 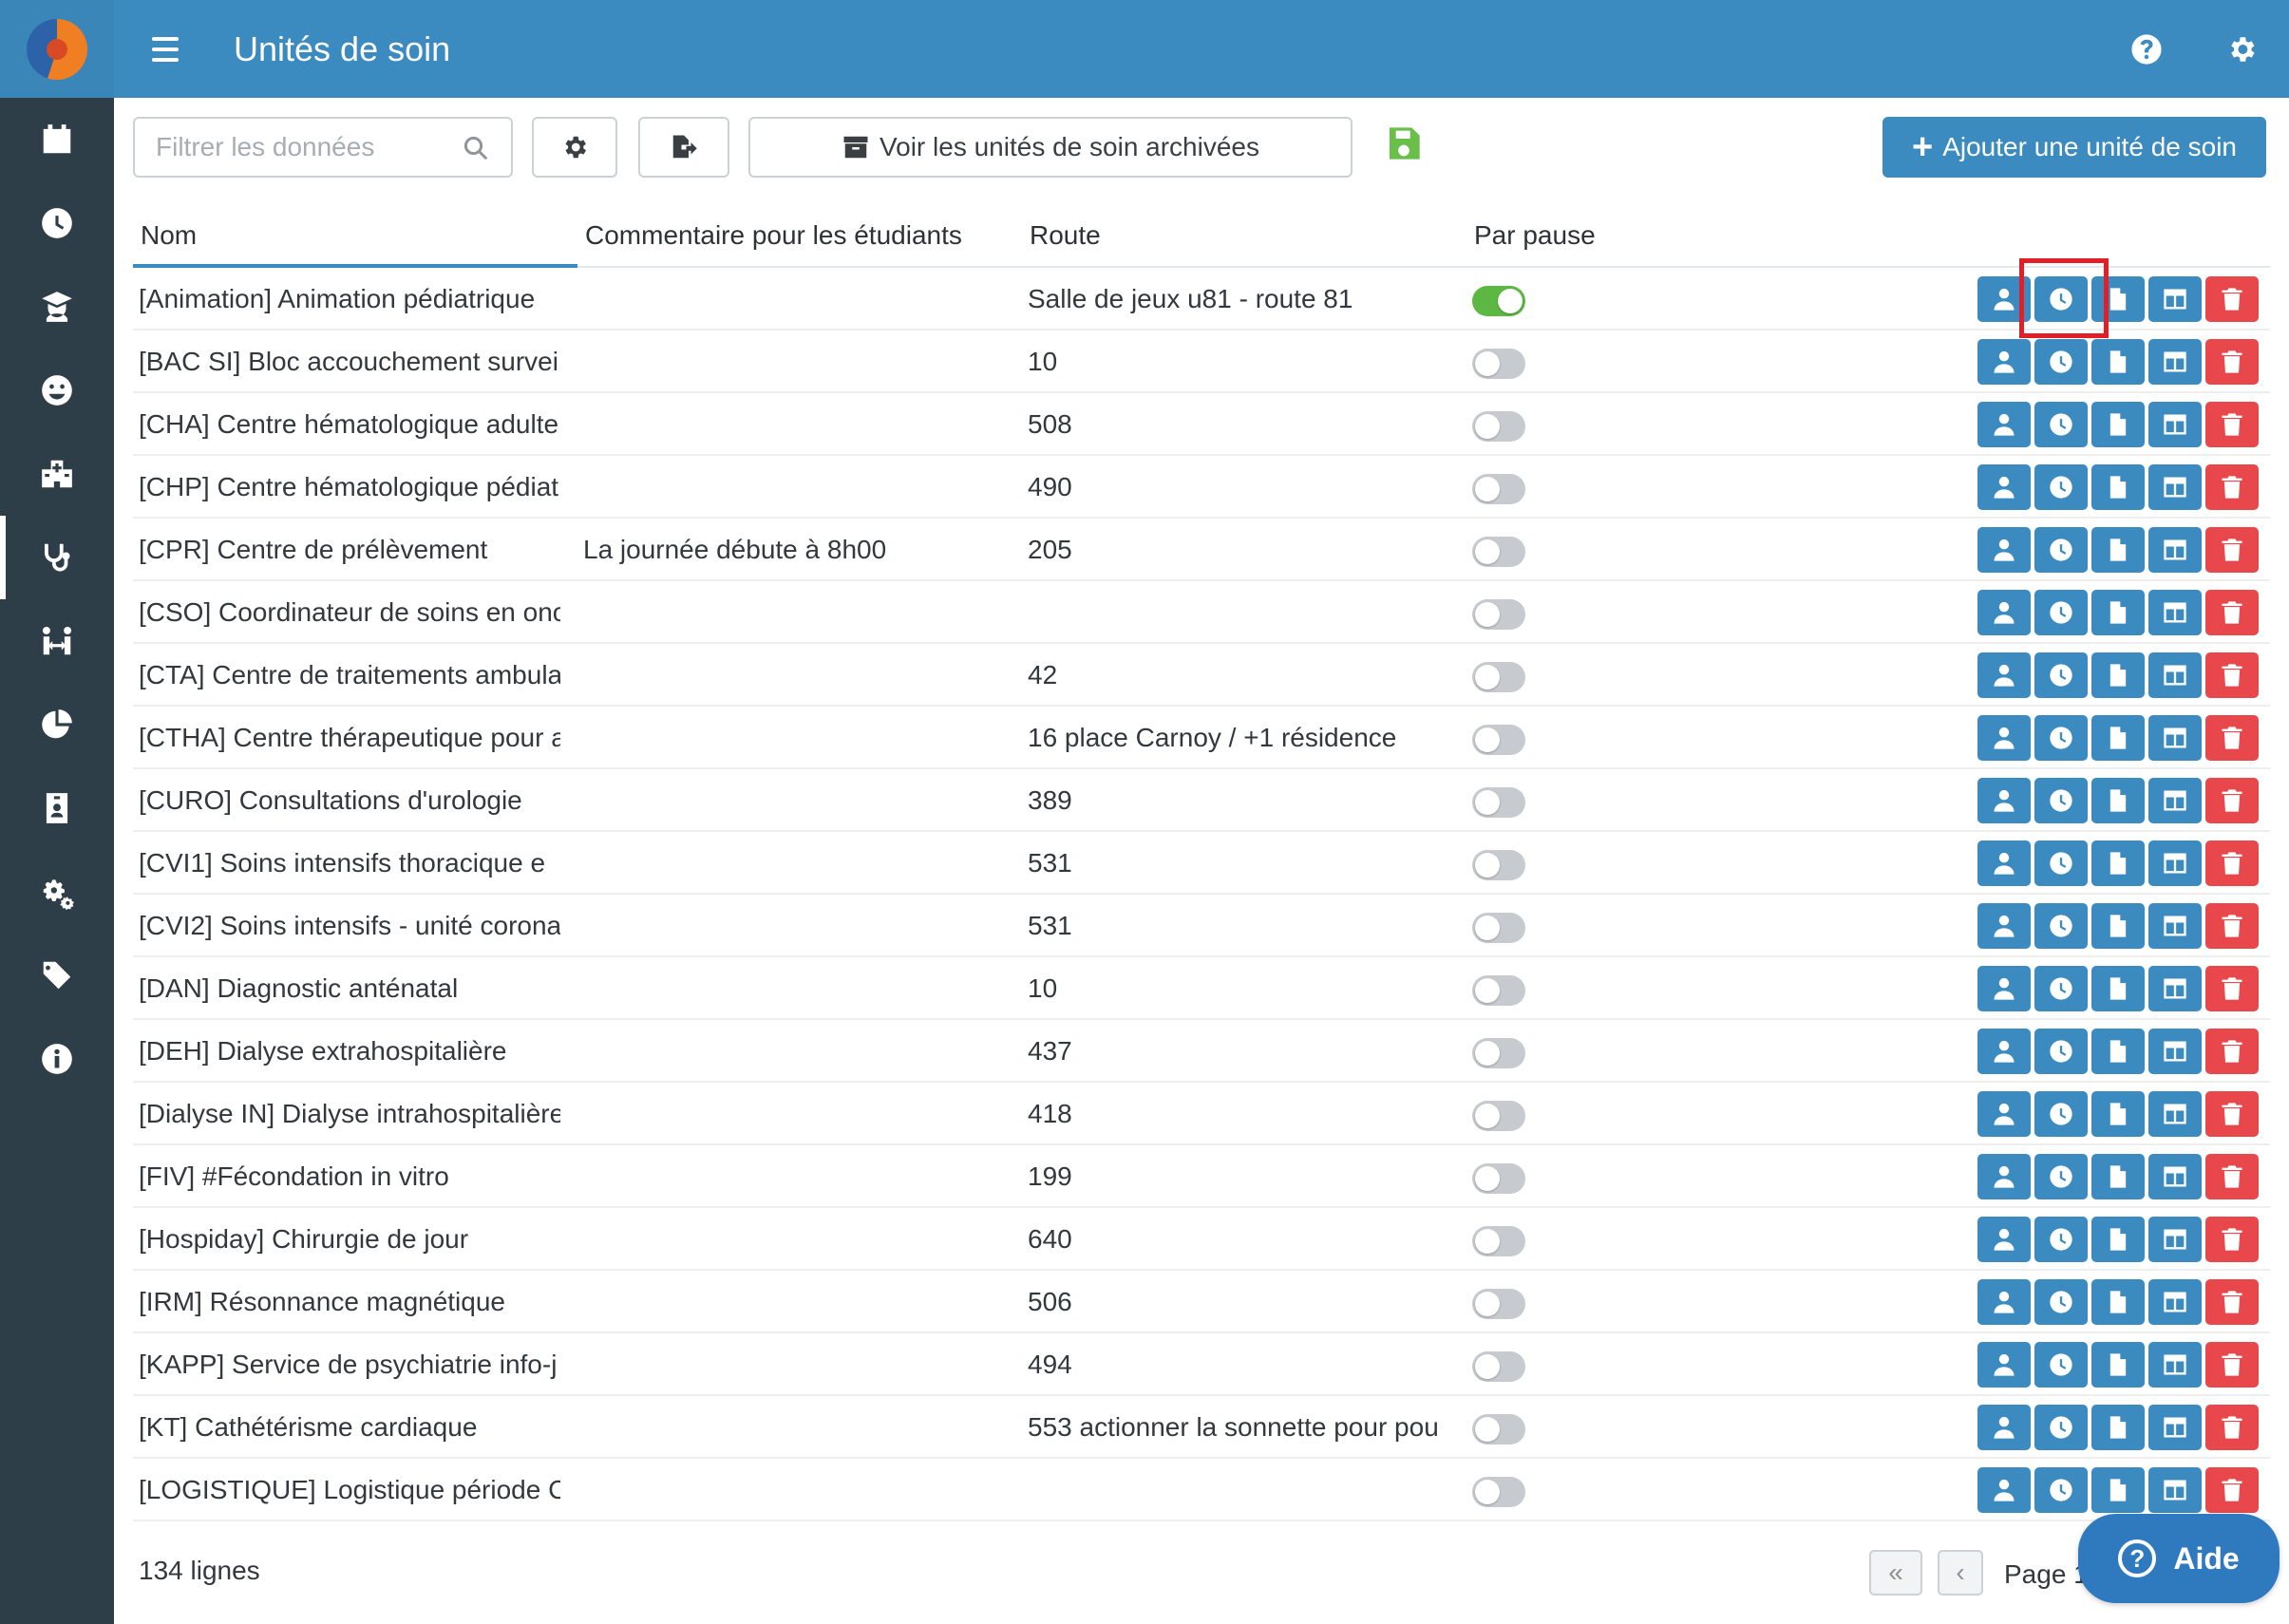 What do you see at coordinates (169, 235) in the screenshot?
I see `column-header-nom: Nom` at bounding box center [169, 235].